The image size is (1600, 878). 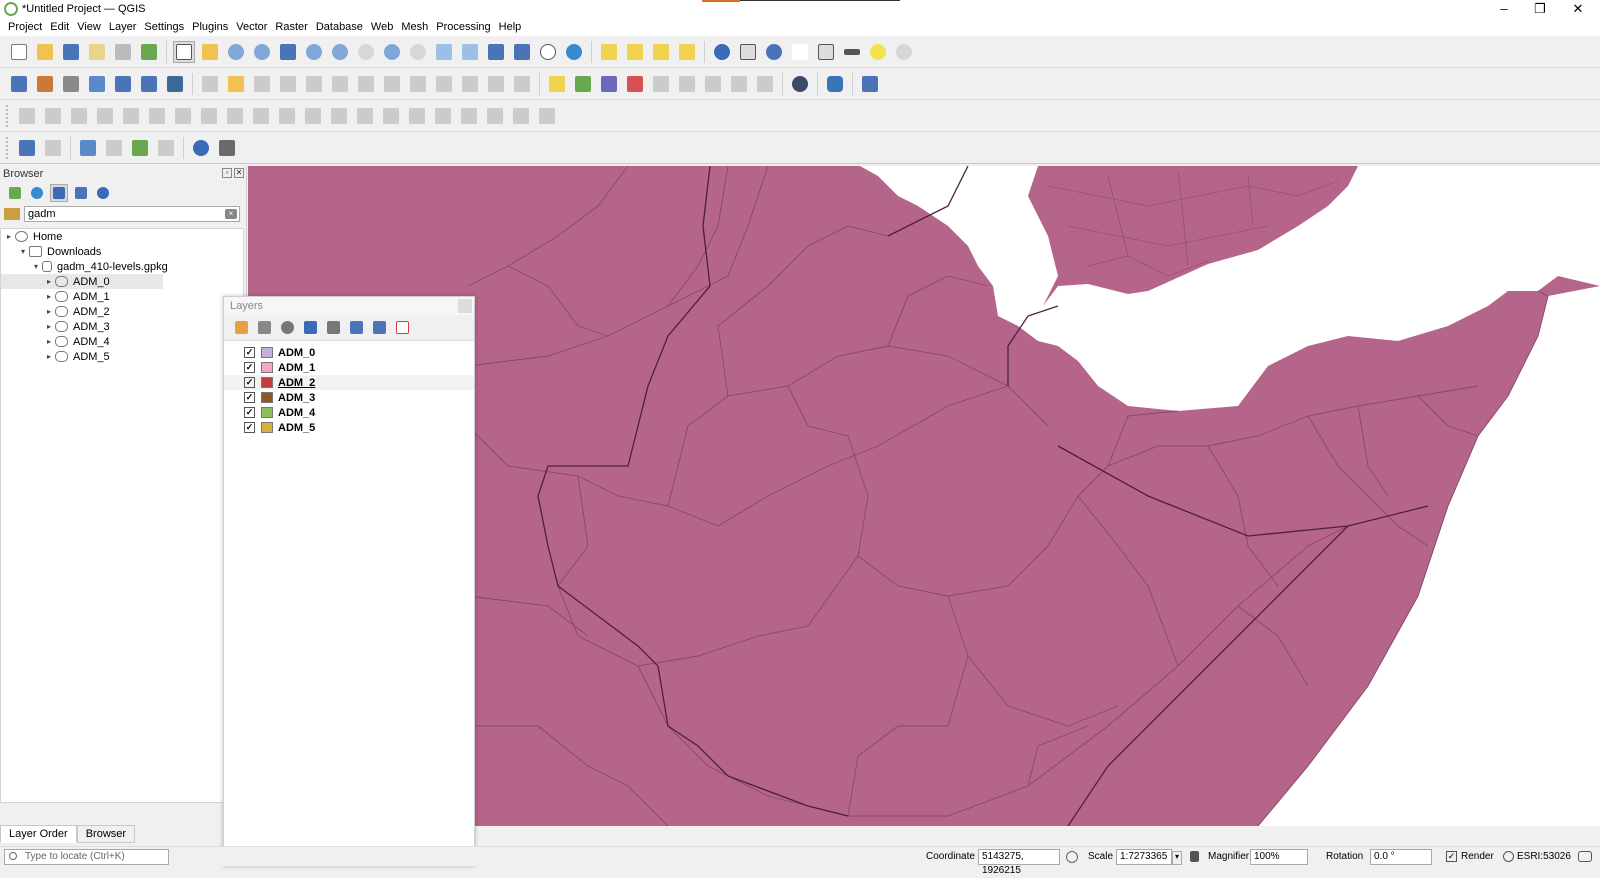 What do you see at coordinates (340, 84) in the screenshot?
I see `vertex-tool-icon` at bounding box center [340, 84].